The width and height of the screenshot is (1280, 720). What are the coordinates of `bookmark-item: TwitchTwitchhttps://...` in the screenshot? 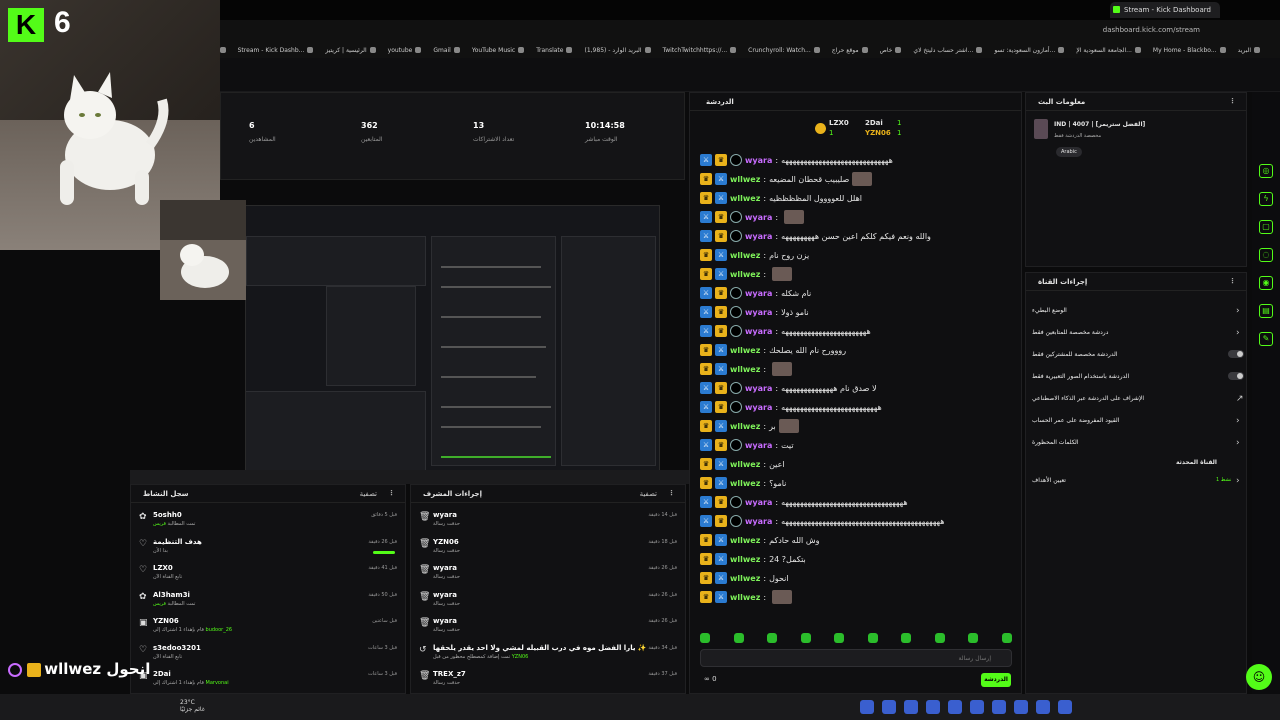 It's located at (700, 50).